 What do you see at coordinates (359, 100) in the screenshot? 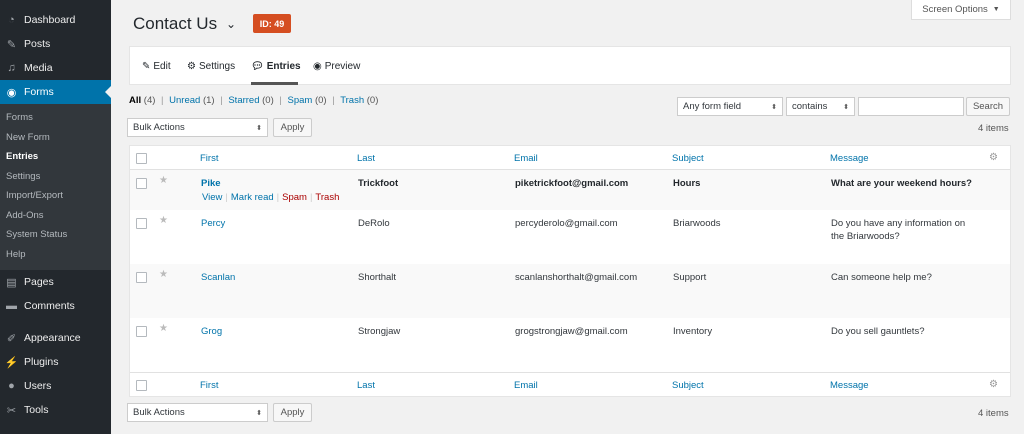
I see `filter-trash: Trash (0)` at bounding box center [359, 100].